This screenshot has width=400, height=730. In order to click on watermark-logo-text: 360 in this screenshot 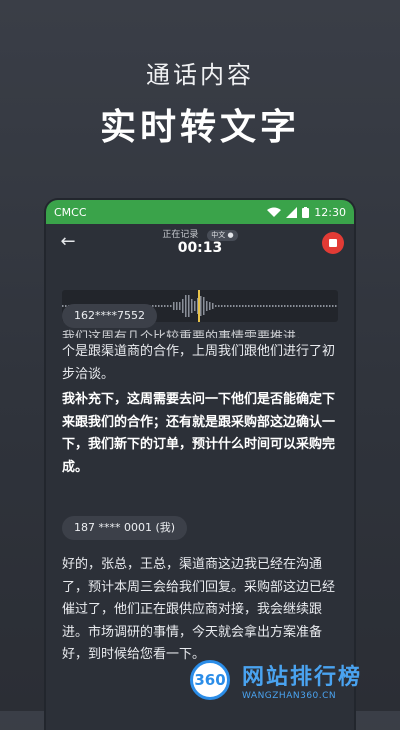, I will do `click(210, 679)`.